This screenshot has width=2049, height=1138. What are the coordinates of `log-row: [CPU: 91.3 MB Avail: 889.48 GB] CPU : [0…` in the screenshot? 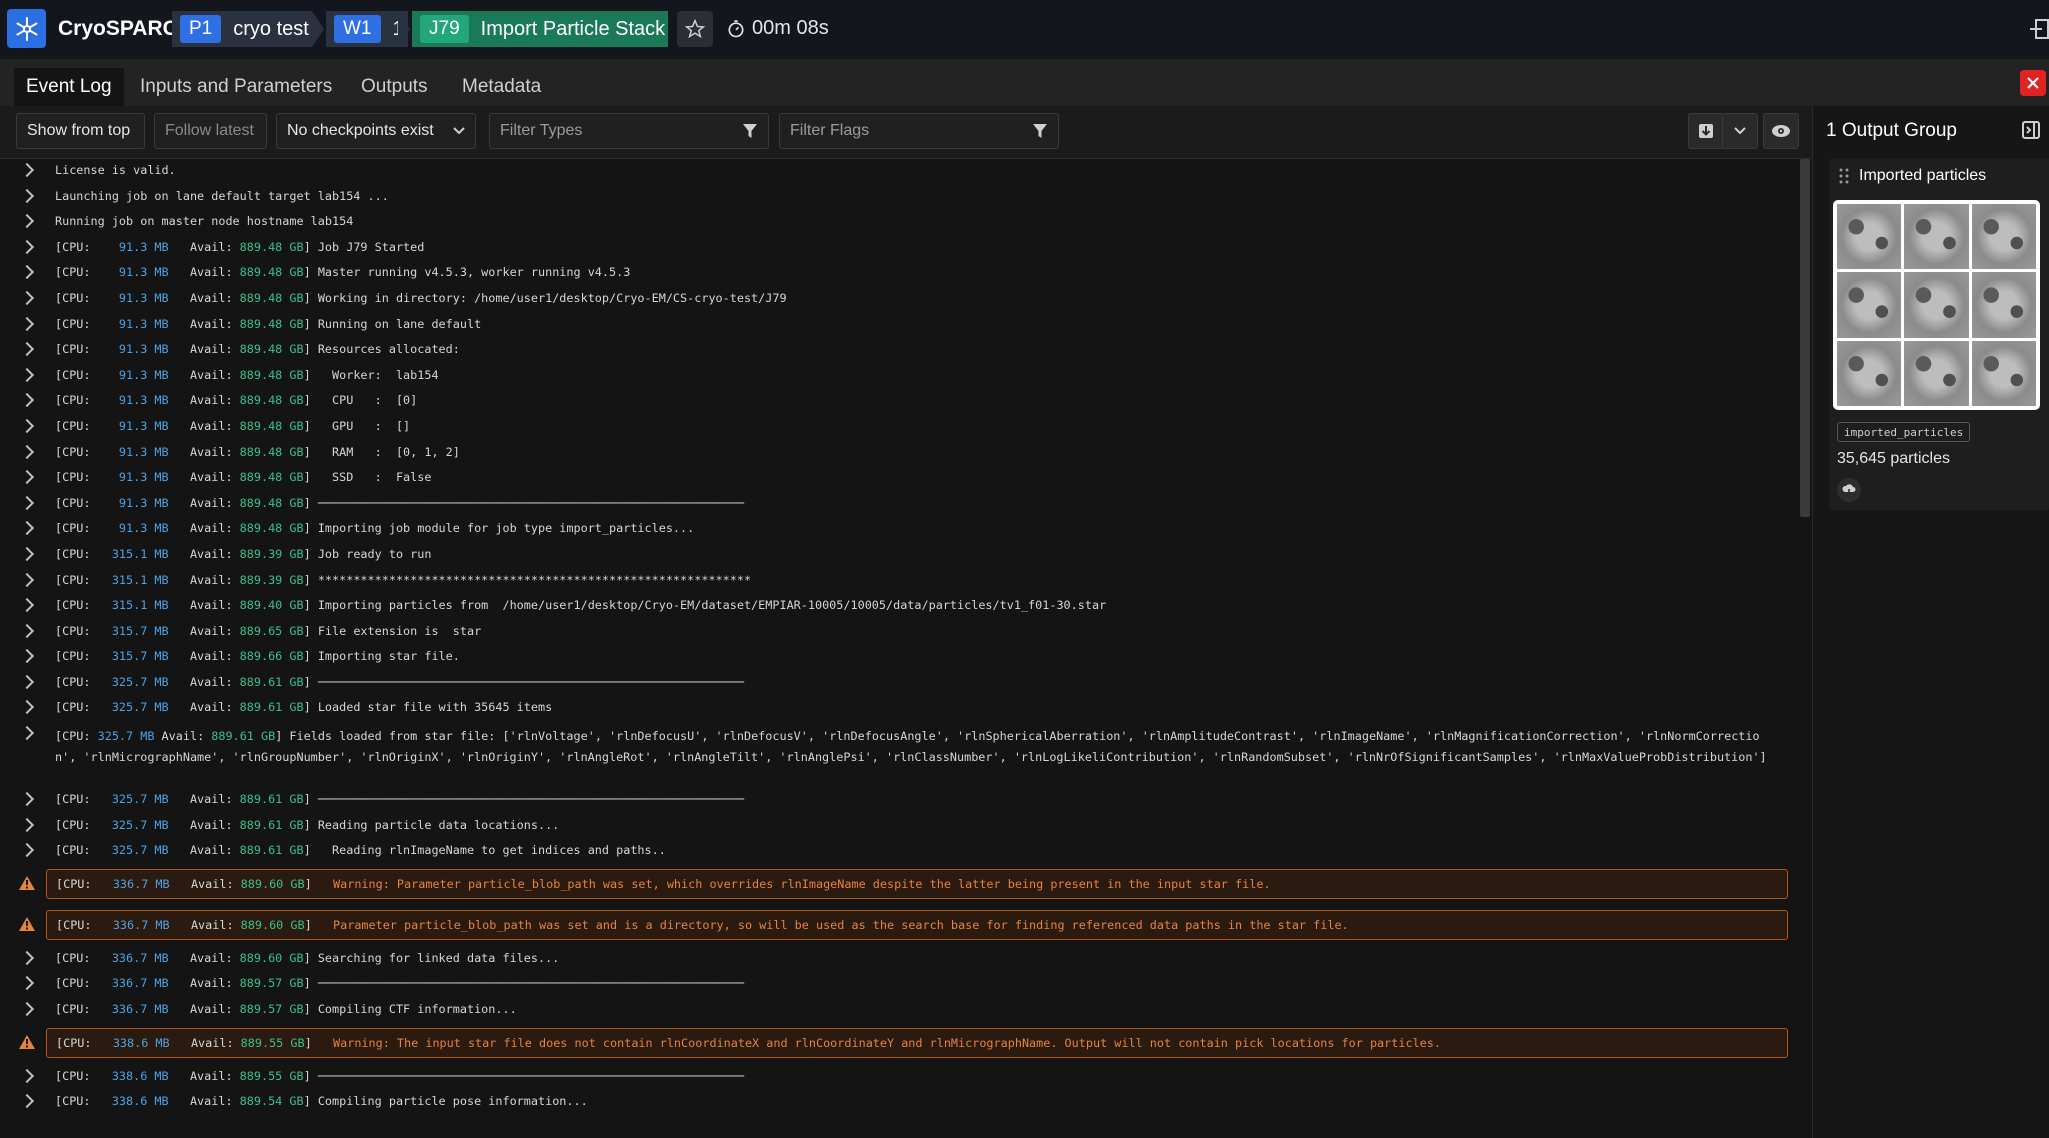 It's located at (900, 402).